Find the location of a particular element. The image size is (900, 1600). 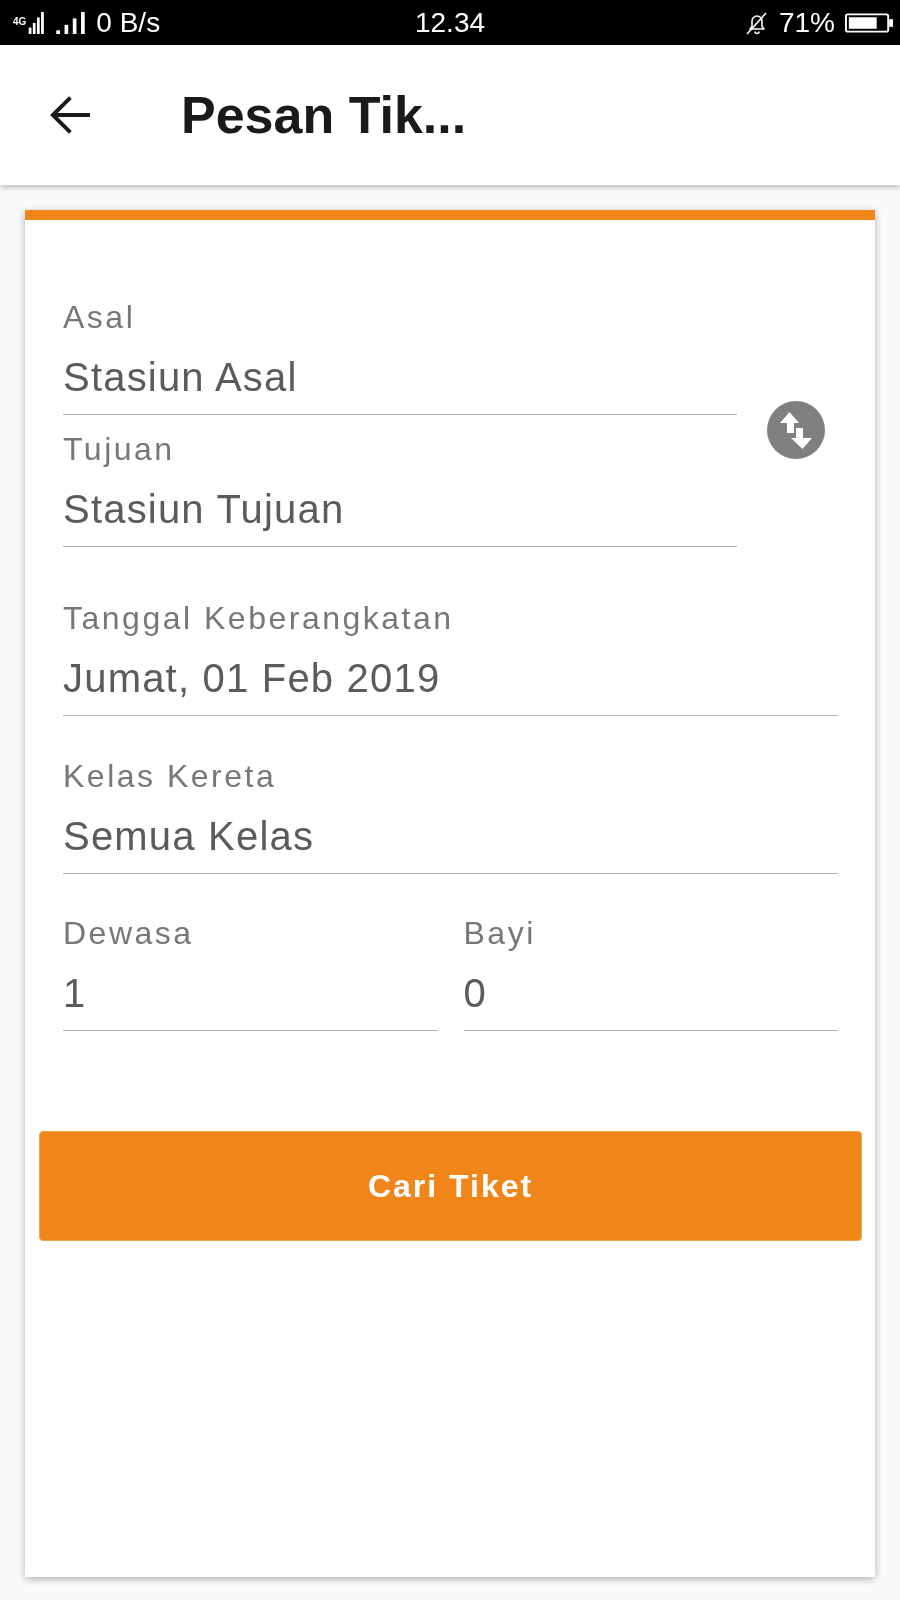

swap-arrows-icon is located at coordinates (796, 430).